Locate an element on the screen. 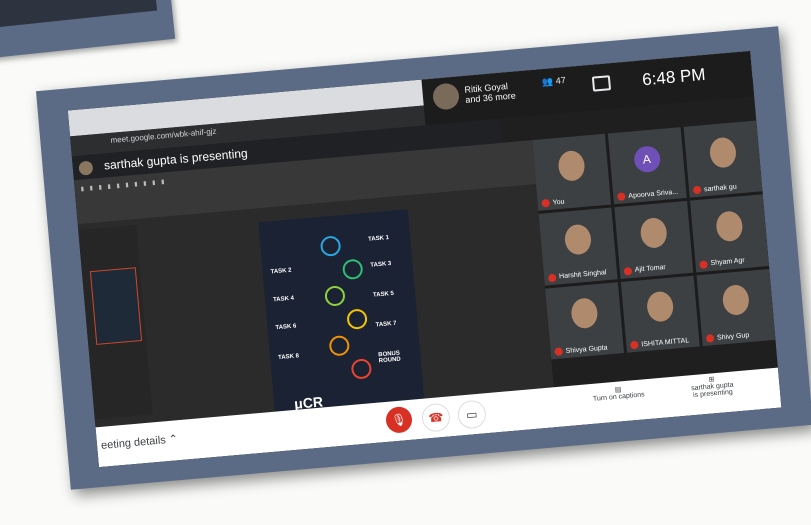 Image resolution: width=811 pixels, height=525 pixels. participant-tile: Shyam Agr is located at coordinates (729, 233).